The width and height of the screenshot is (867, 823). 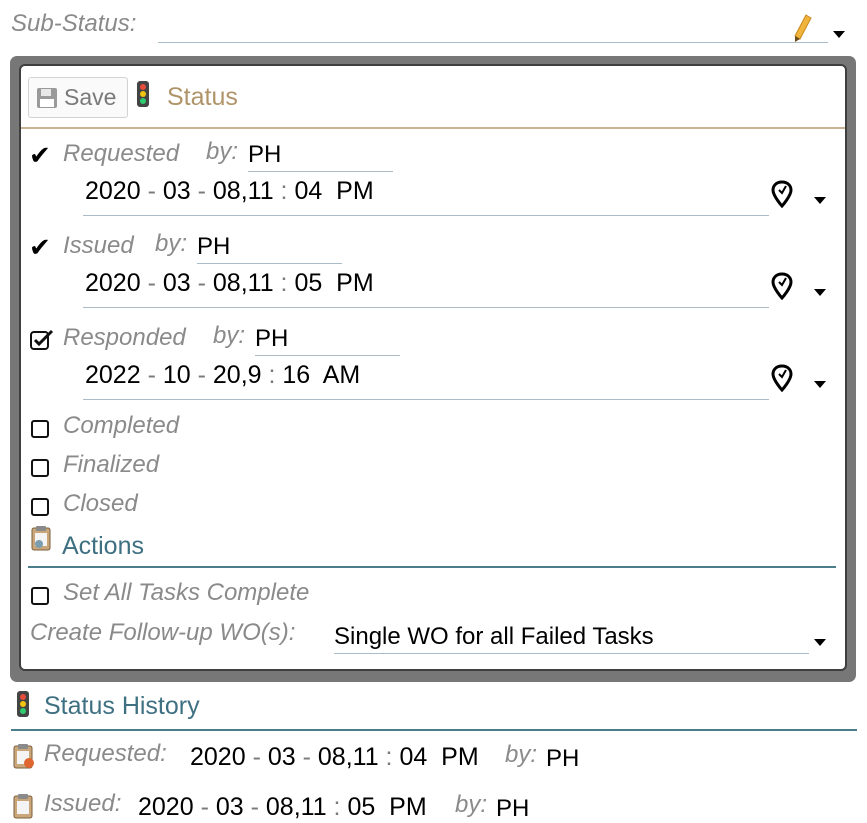 What do you see at coordinates (320, 171) in the screenshot?
I see `requested-by-line` at bounding box center [320, 171].